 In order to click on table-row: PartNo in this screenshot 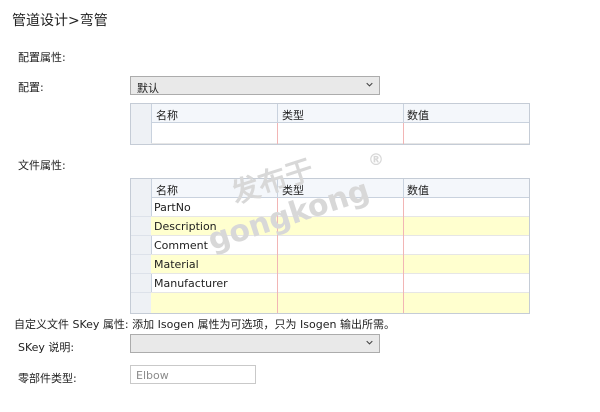, I will do `click(340, 207)`.